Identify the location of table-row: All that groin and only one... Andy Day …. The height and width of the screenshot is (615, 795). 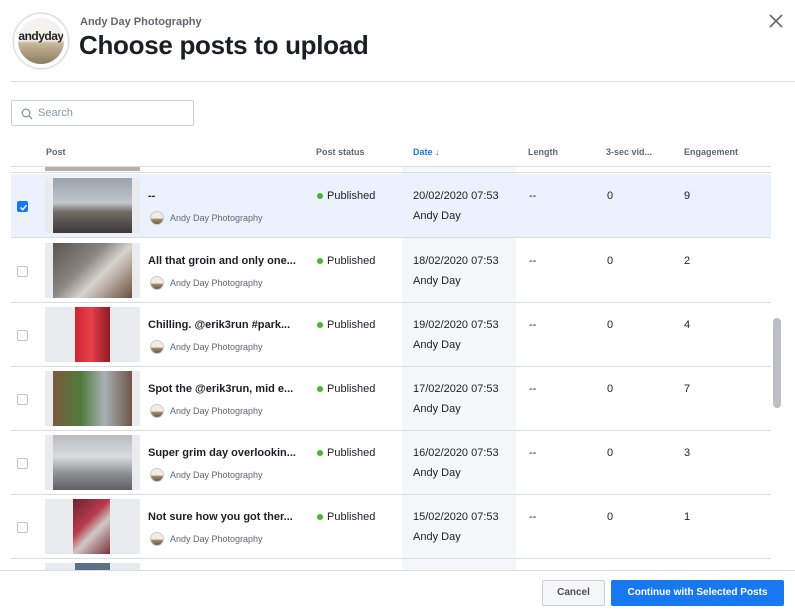
(391, 271).